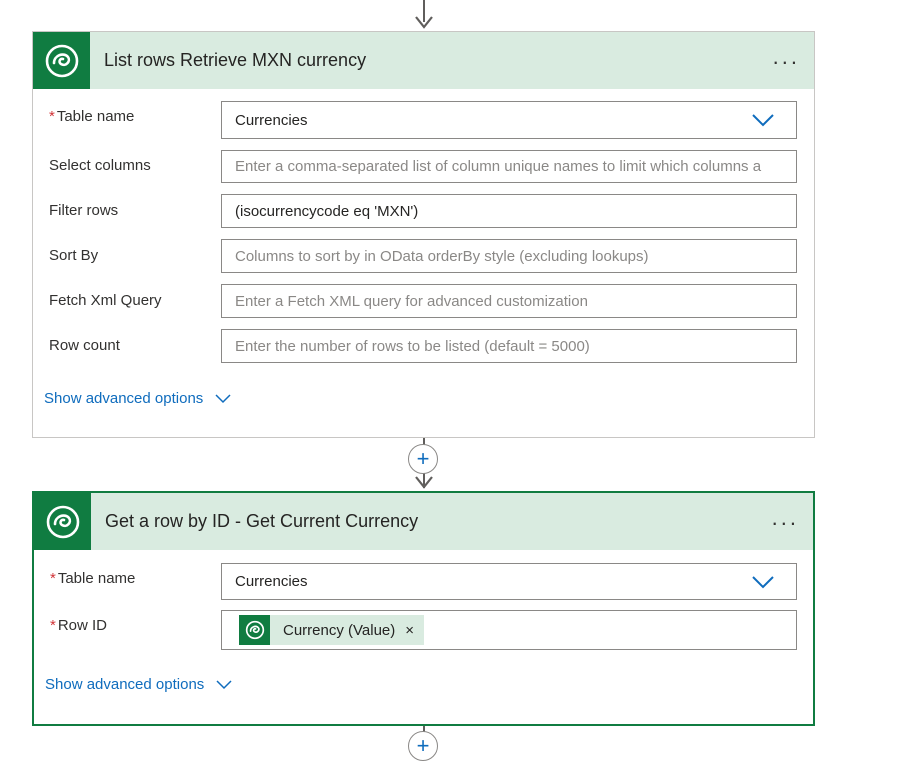  What do you see at coordinates (100, 165) in the screenshot?
I see `select-columns-label: Select columns` at bounding box center [100, 165].